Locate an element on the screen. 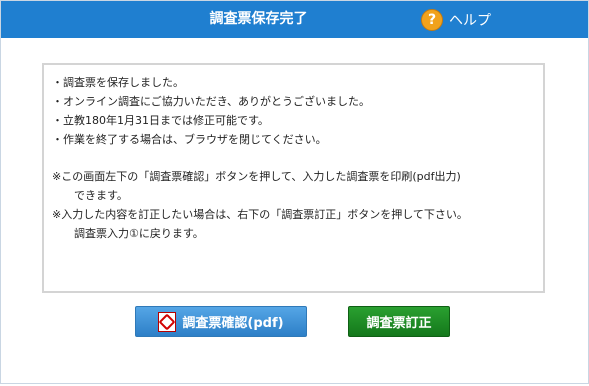  title-bar: 調査票保存完了 ? ヘルプ is located at coordinates (294, 19).